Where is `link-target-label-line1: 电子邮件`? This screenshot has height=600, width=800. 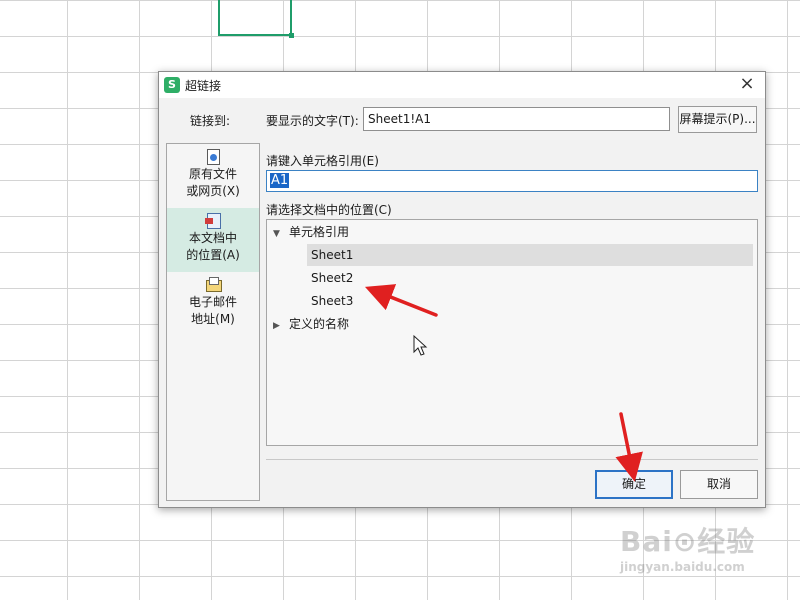
link-target-label-line1: 电子邮件 is located at coordinates (212, 302).